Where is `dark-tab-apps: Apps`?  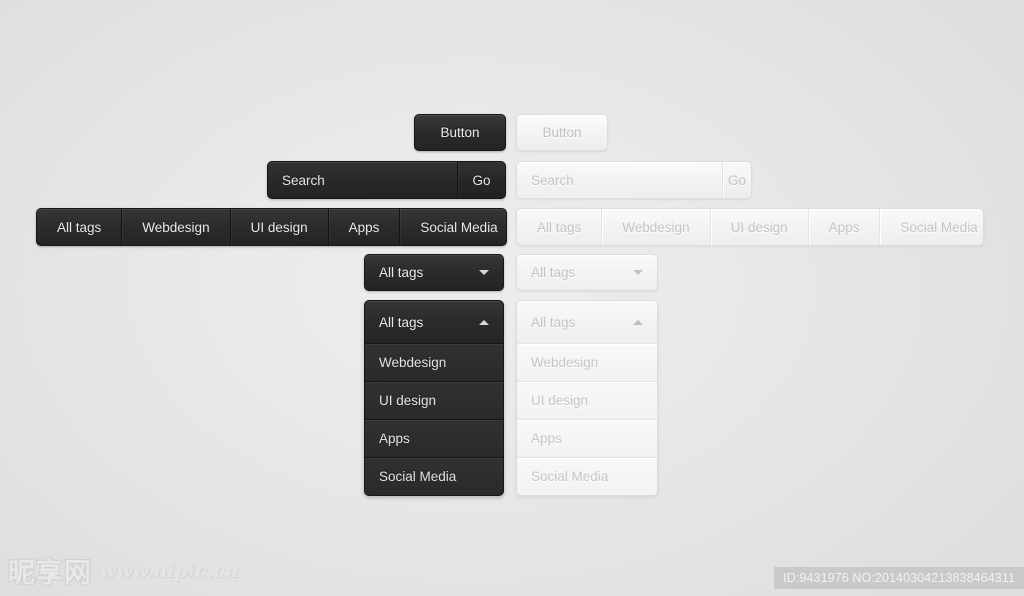
dark-tab-apps: Apps is located at coordinates (363, 227).